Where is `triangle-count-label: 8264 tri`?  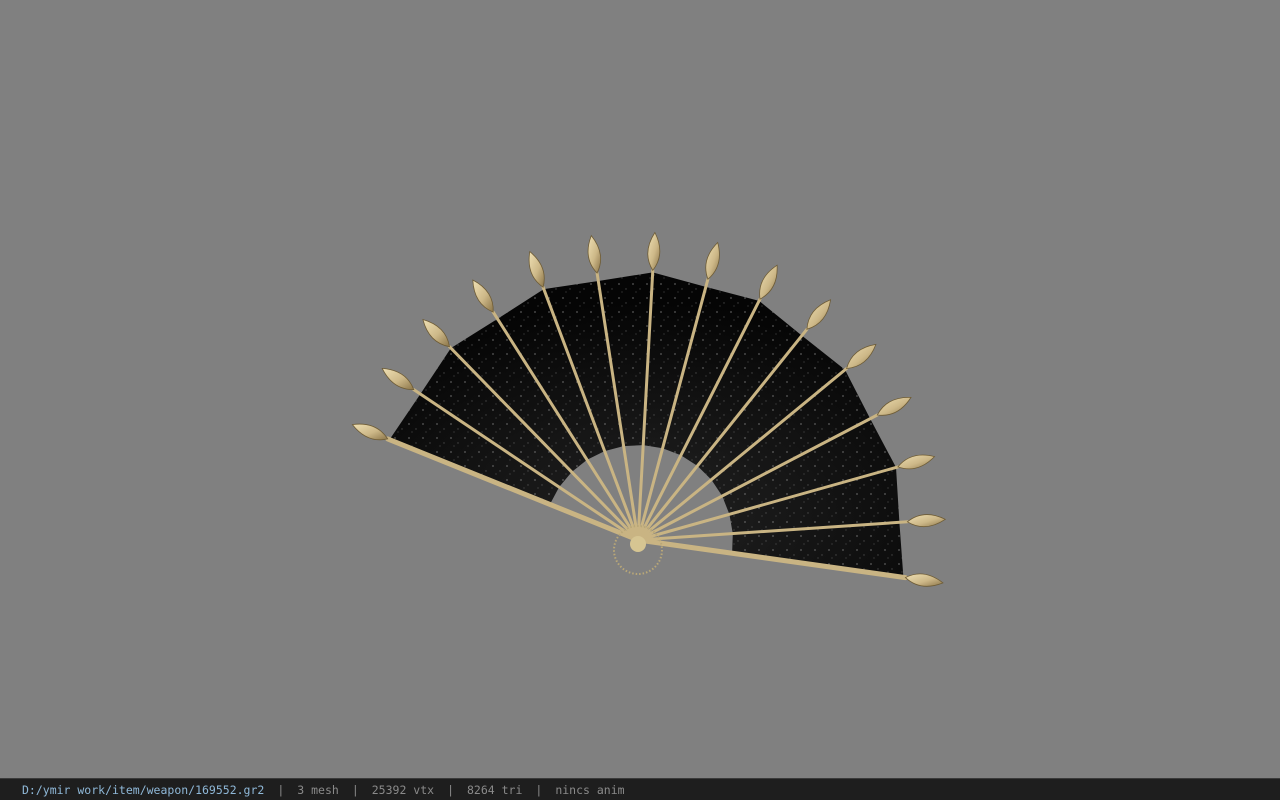 triangle-count-label: 8264 tri is located at coordinates (495, 789).